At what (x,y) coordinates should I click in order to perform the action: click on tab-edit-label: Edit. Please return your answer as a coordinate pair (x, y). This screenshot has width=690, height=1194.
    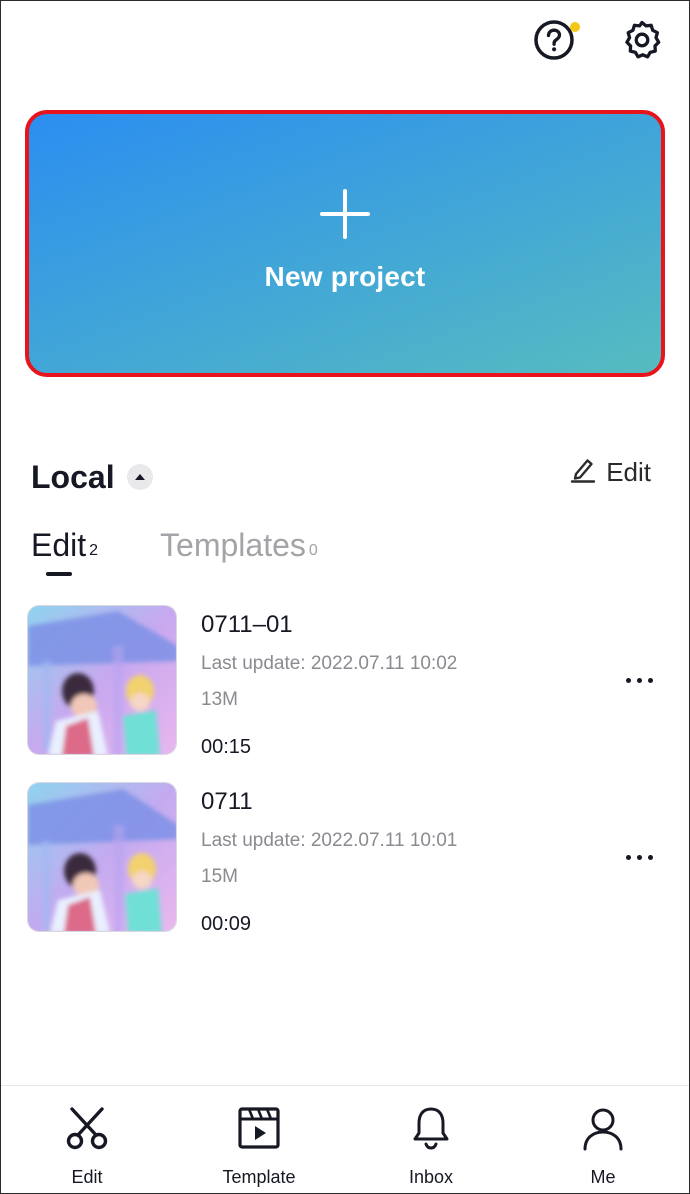
    Looking at the image, I should click on (59, 545).